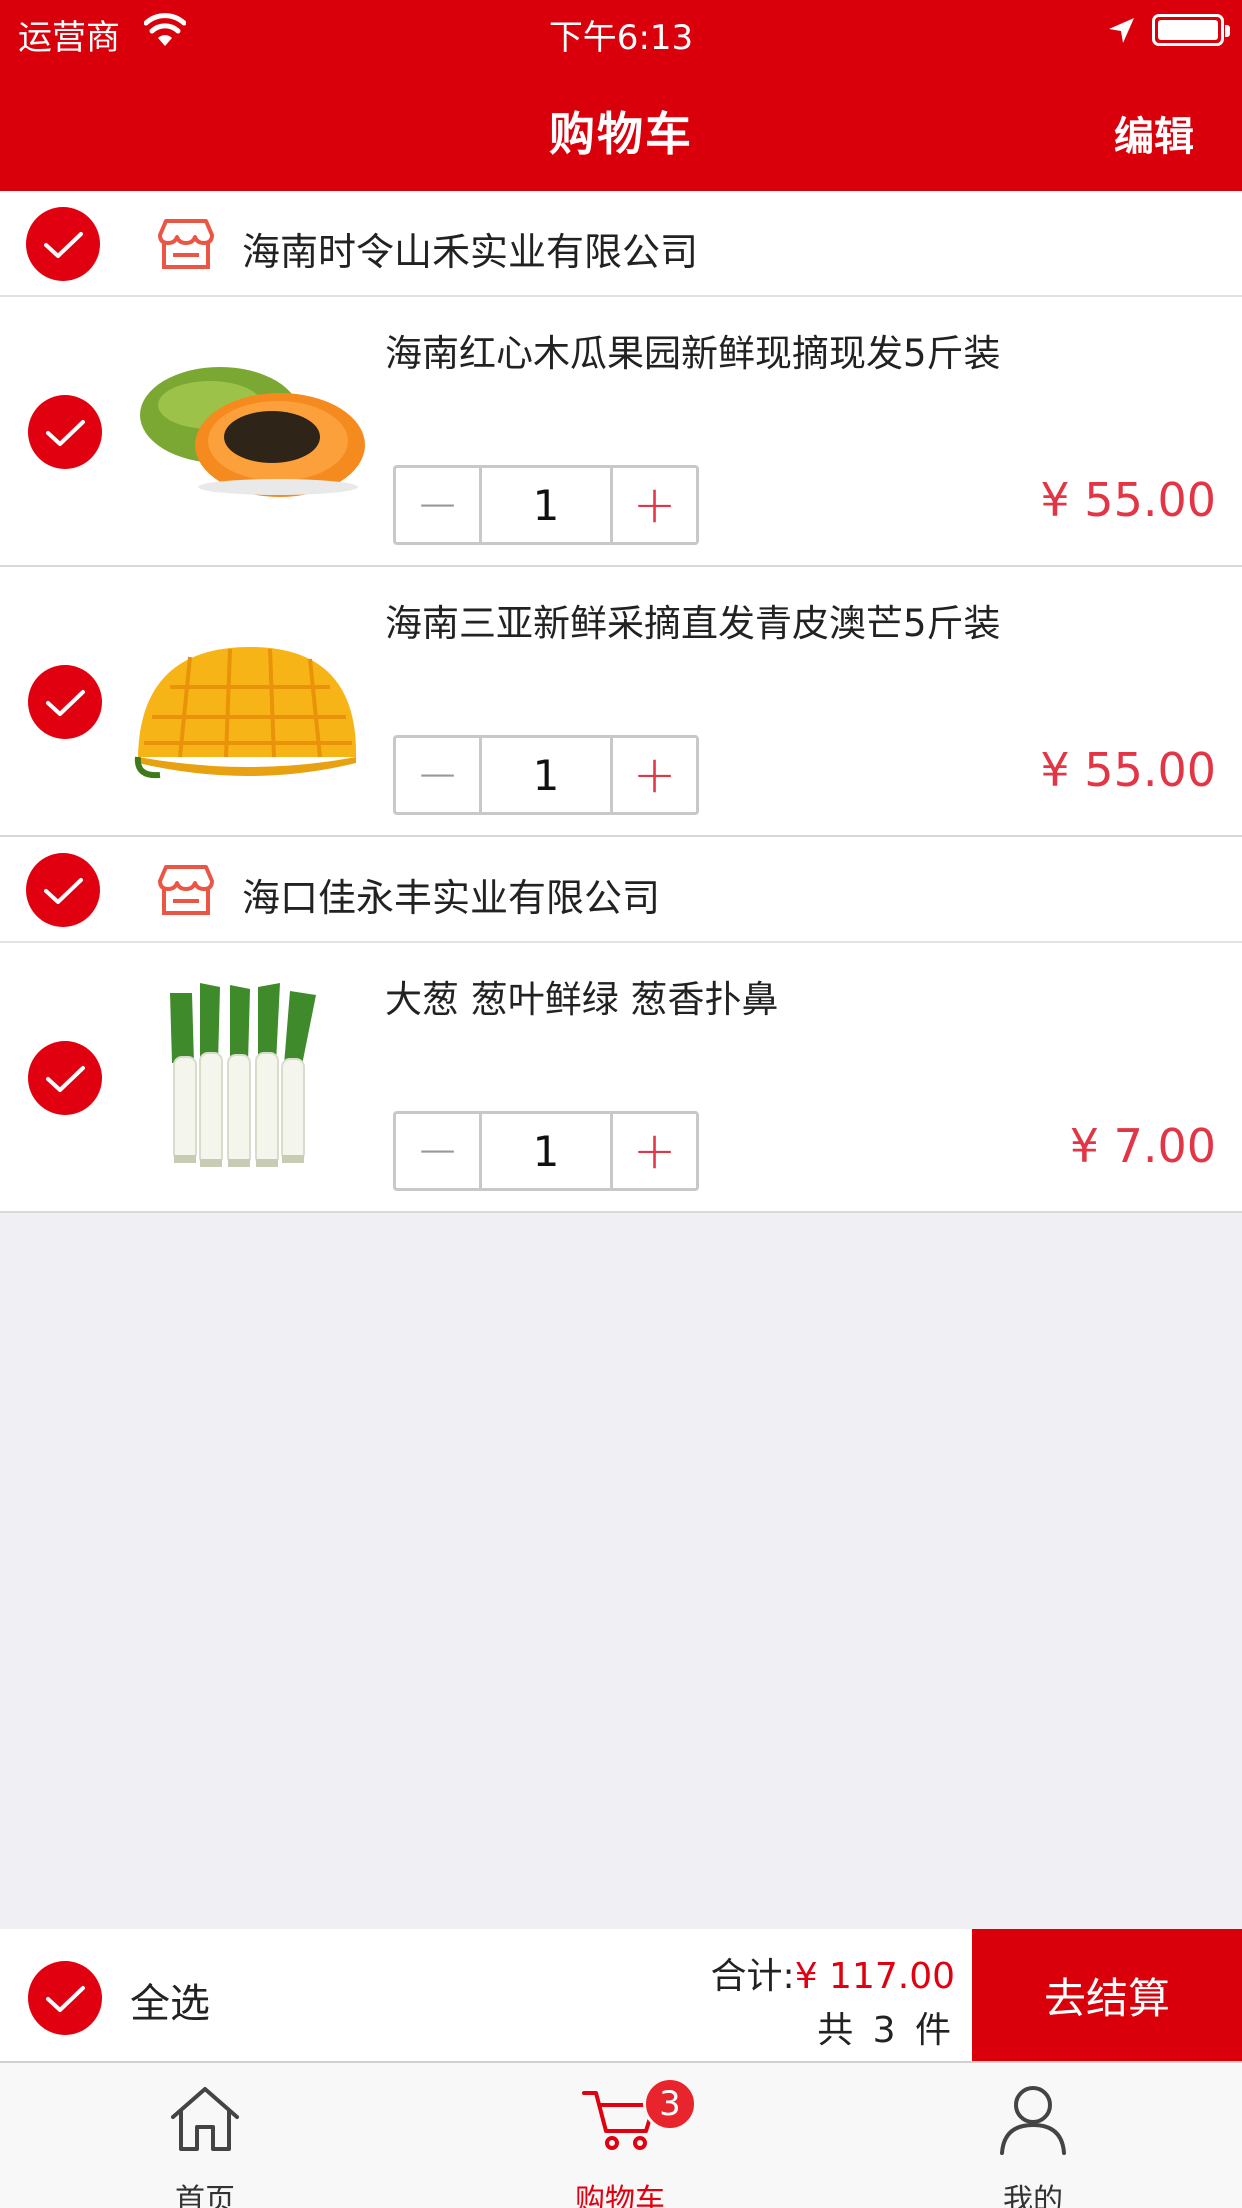  Describe the element at coordinates (582, 996) in the screenshot. I see `item-name: 大葱 葱叶鲜绿 葱香扑鼻` at that location.